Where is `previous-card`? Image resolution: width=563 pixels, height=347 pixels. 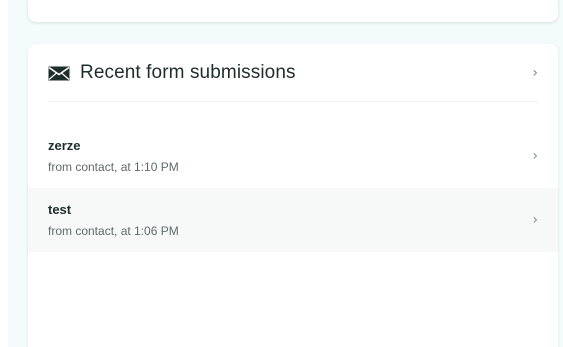 previous-card is located at coordinates (293, 11).